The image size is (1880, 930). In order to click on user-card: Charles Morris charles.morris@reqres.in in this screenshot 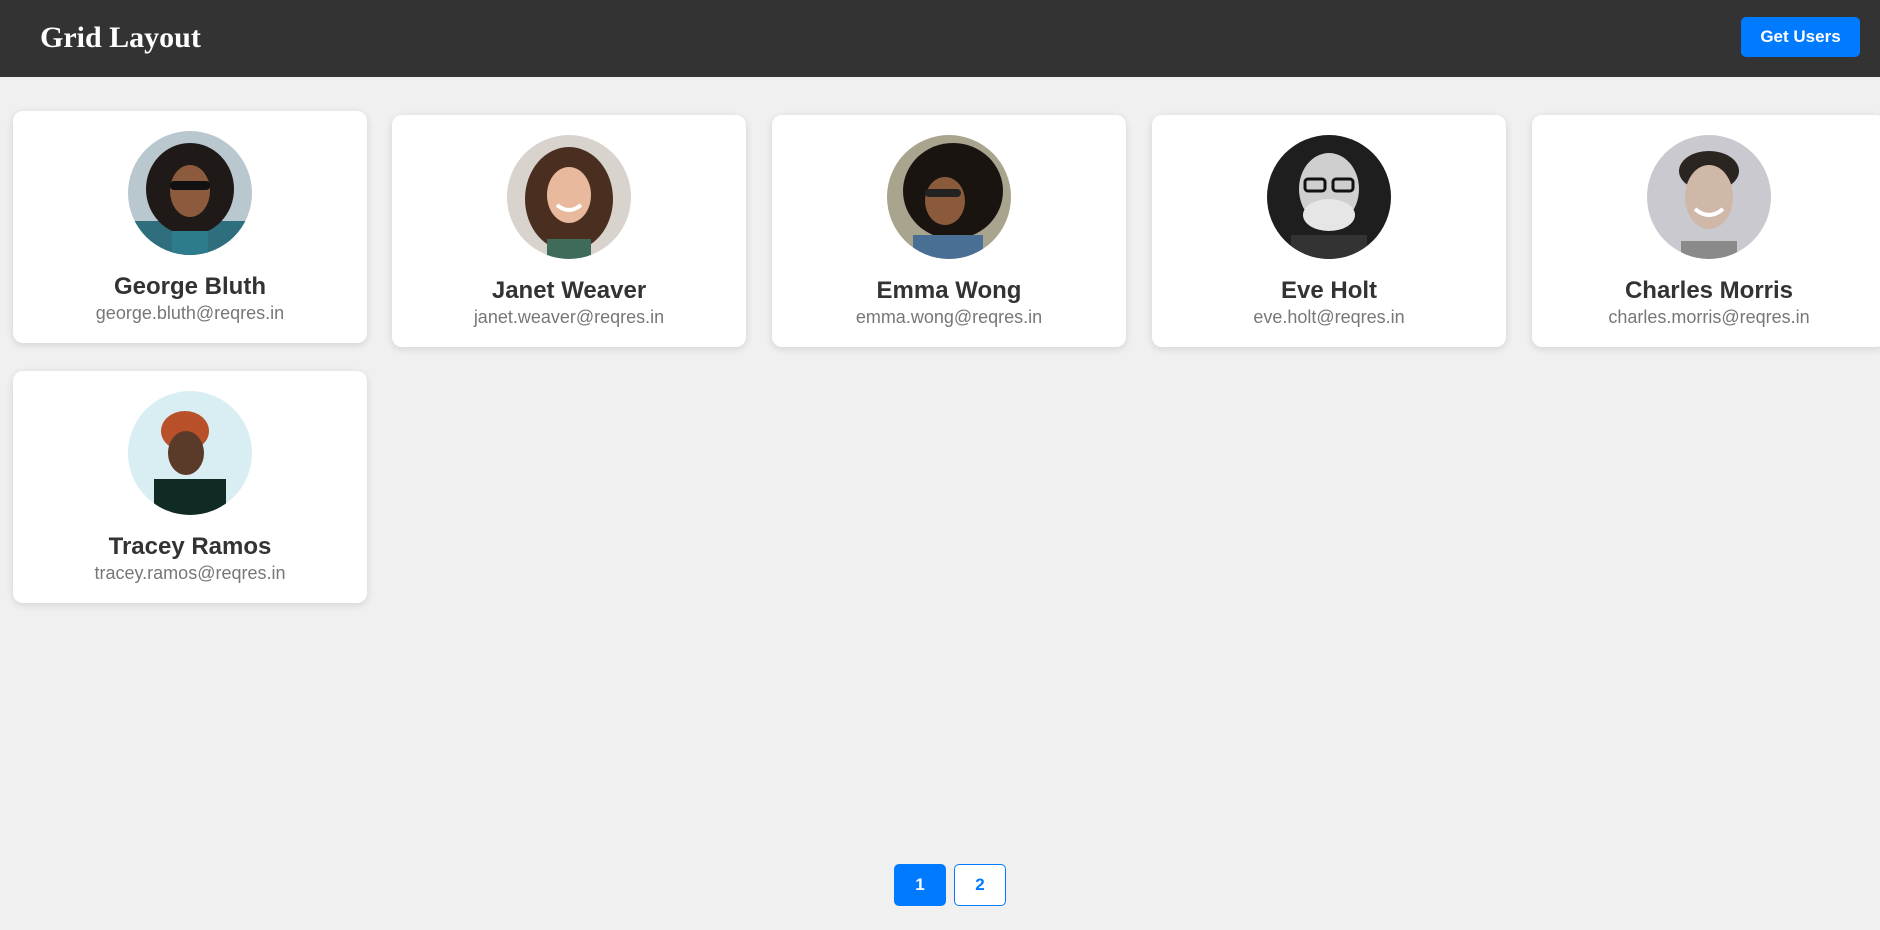, I will do `click(1706, 231)`.